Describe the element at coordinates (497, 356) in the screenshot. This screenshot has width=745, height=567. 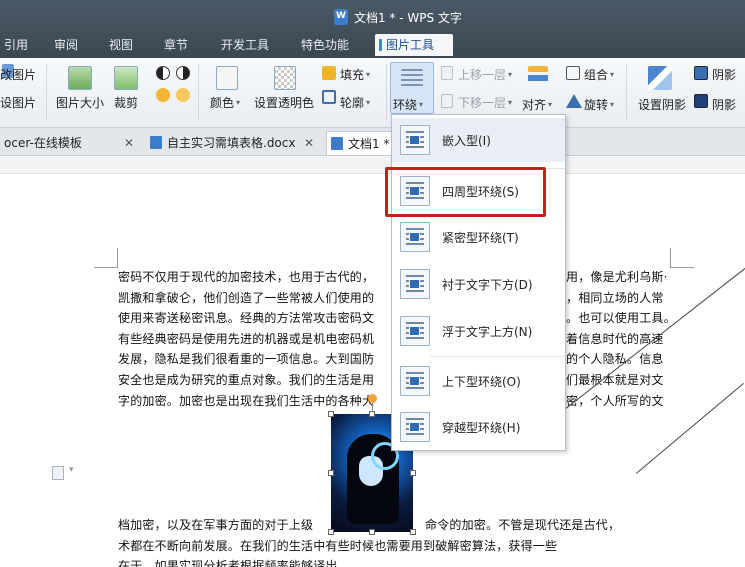
I see `menu-separator` at that location.